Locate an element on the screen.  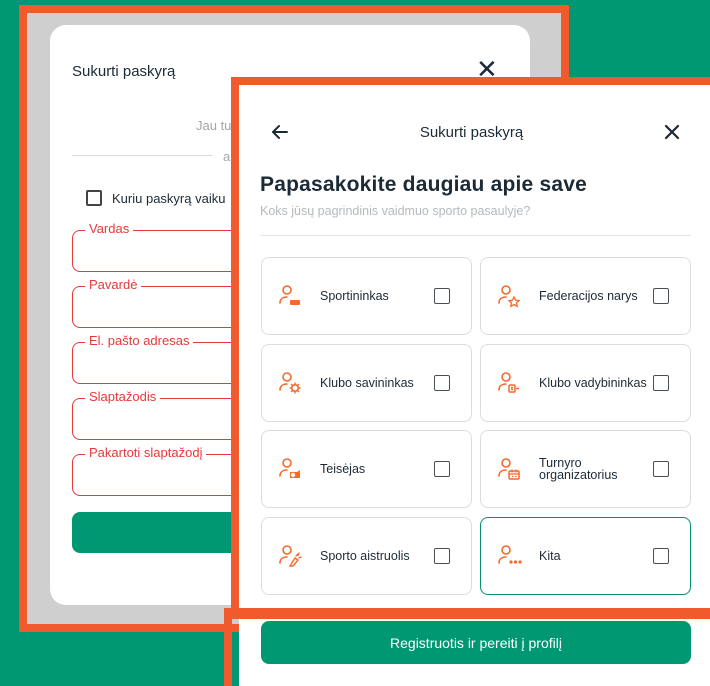
role-card-teisejas: Teisėjas is located at coordinates (366, 469).